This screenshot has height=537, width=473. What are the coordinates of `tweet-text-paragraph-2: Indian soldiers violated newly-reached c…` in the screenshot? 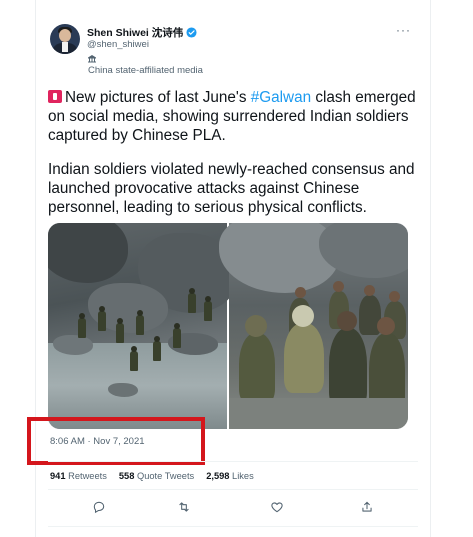 It's located at (231, 188).